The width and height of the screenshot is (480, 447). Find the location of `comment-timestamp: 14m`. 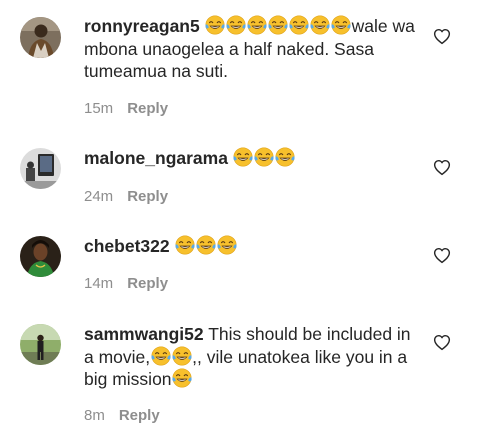

comment-timestamp: 14m is located at coordinates (99, 283).